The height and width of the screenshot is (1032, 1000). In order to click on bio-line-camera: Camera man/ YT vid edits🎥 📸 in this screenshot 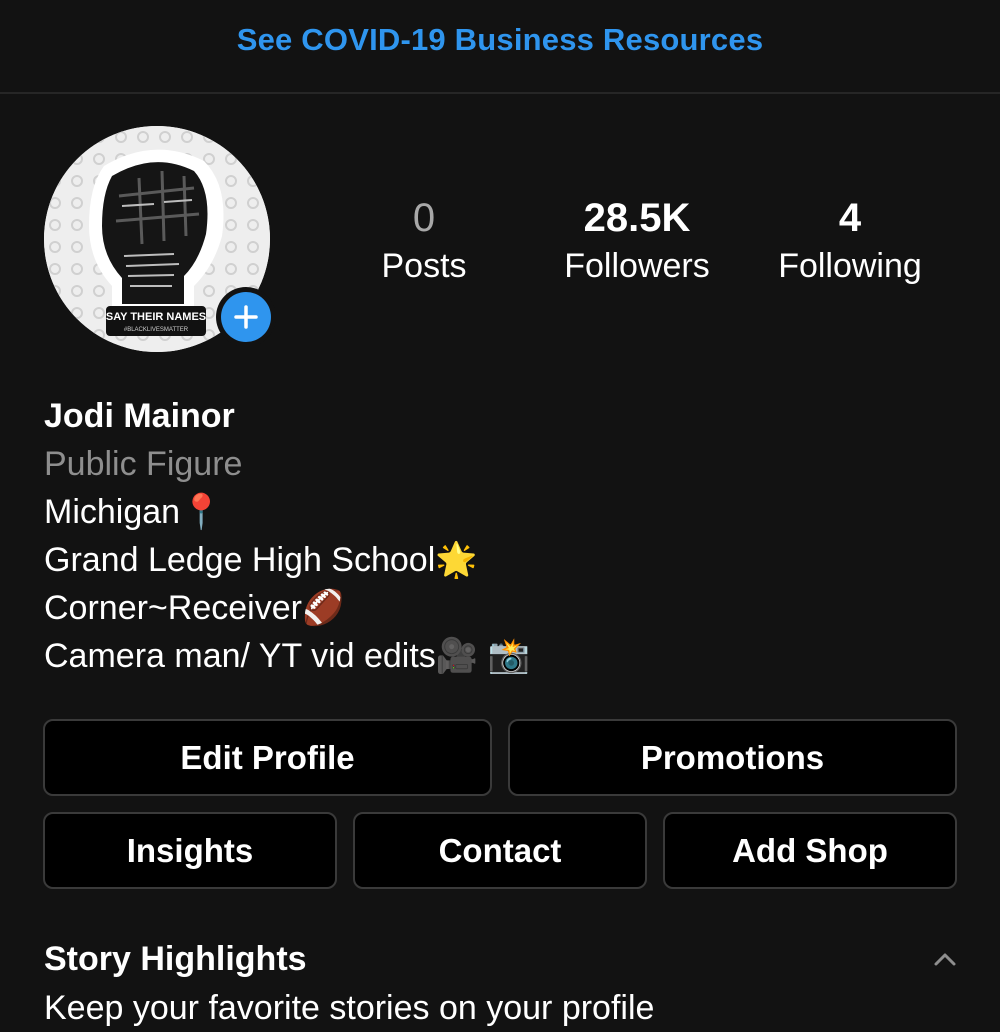, I will do `click(287, 656)`.